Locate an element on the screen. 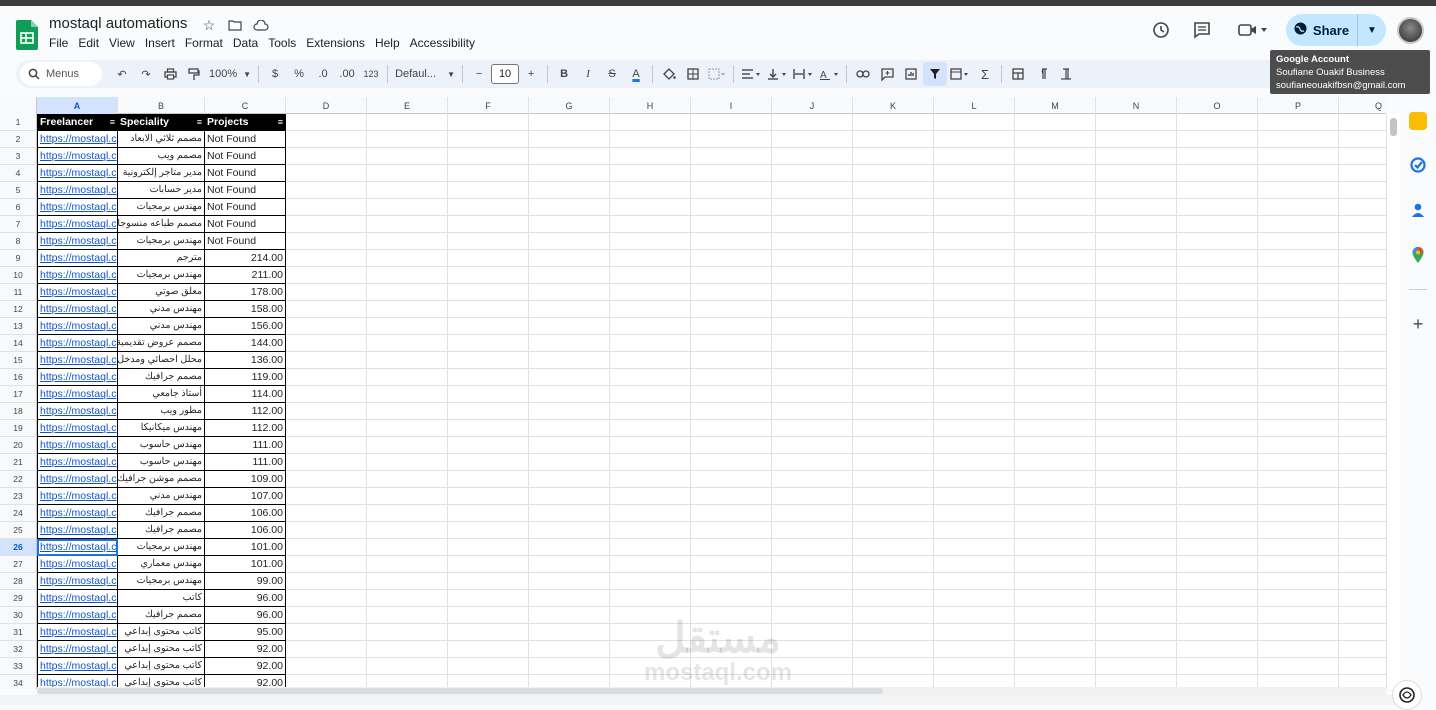 Image resolution: width=1436 pixels, height=710 pixels. projects-cell: 114.00 is located at coordinates (245, 394).